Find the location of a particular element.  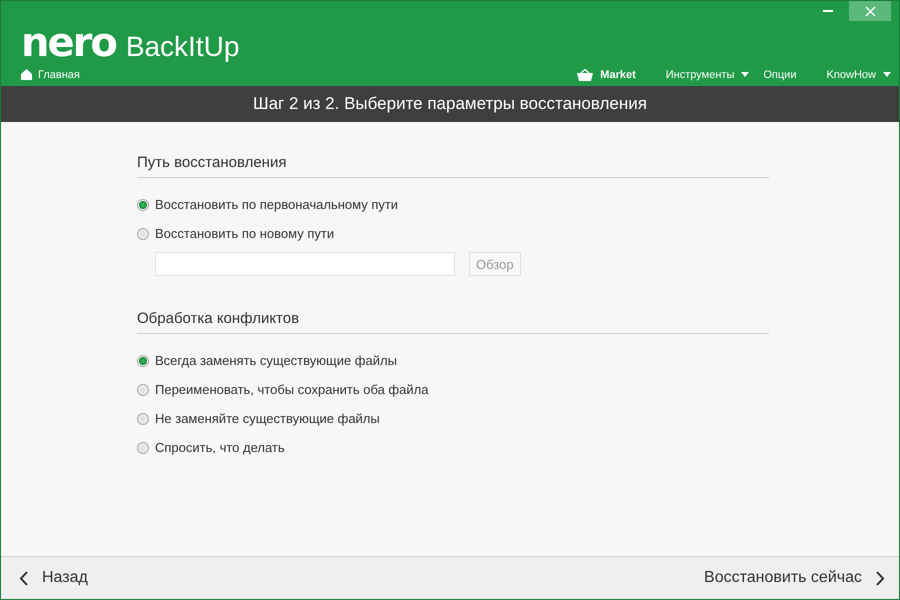

market-link: Market is located at coordinates (606, 74).